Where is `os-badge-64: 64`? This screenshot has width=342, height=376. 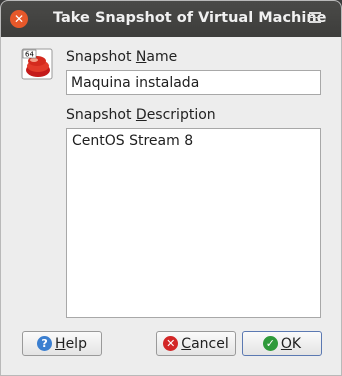 os-badge-64: 64 is located at coordinates (29, 55).